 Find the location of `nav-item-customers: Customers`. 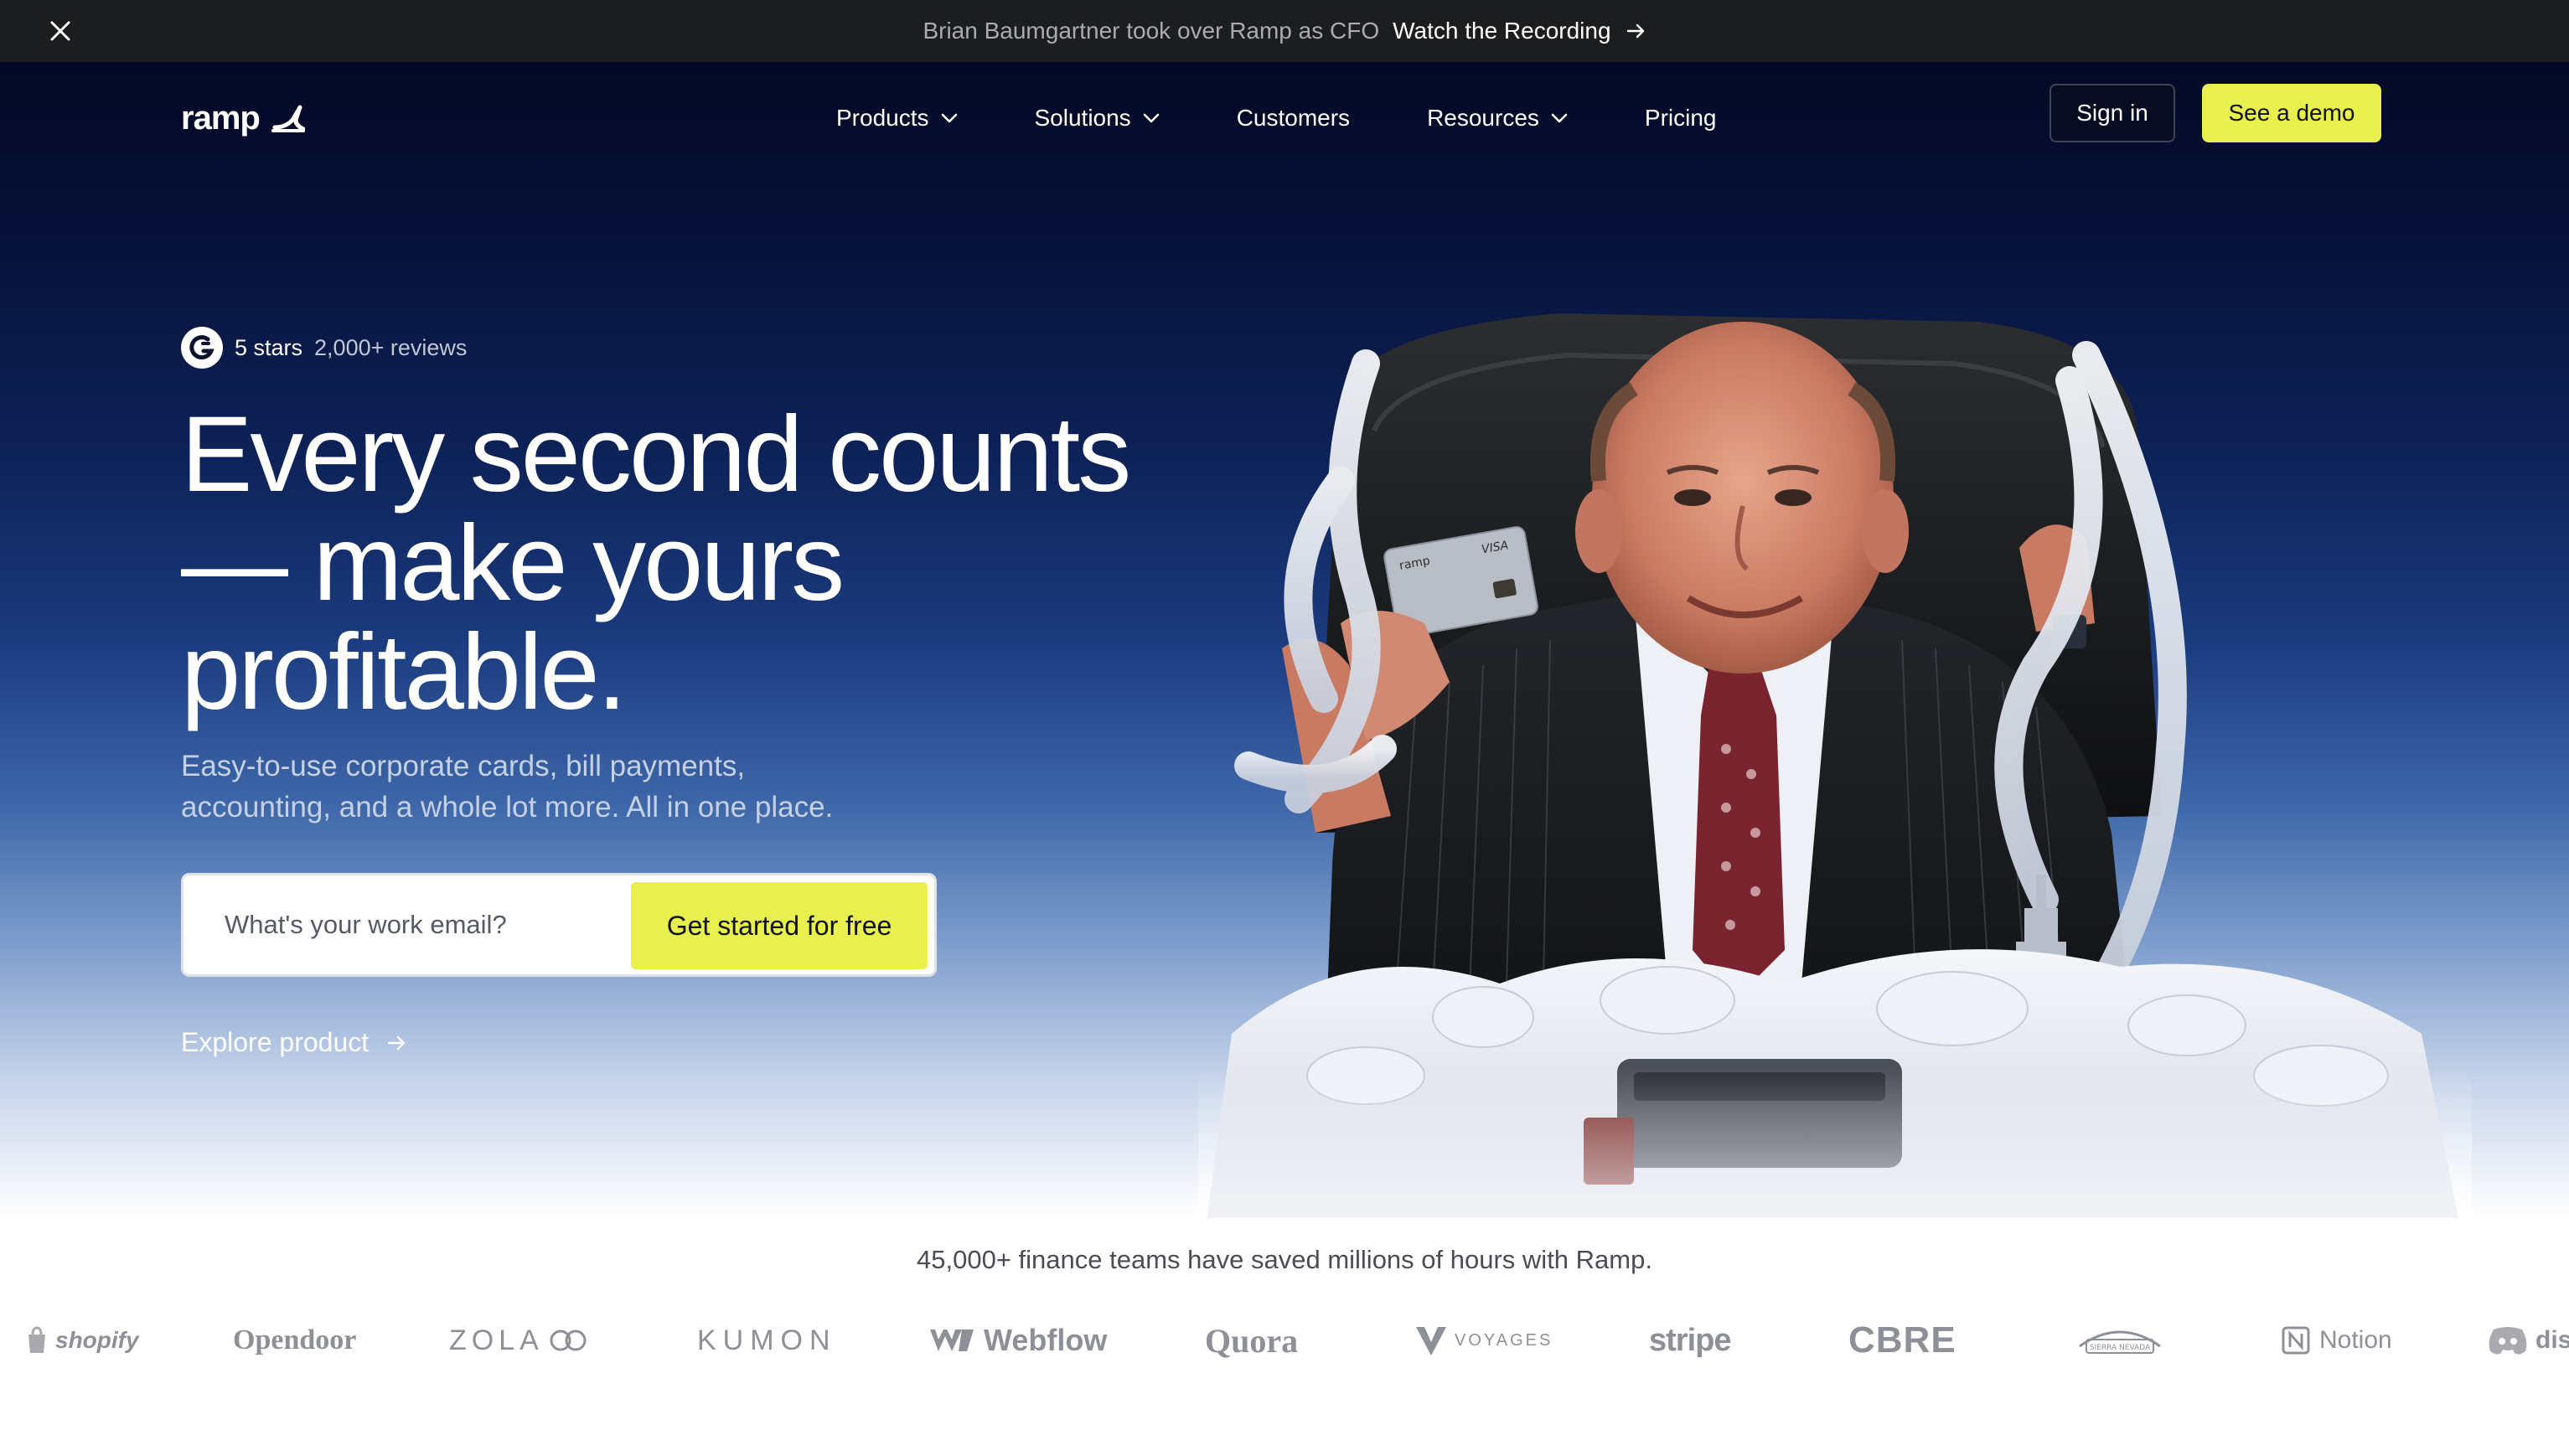

nav-item-customers: Customers is located at coordinates (1293, 118).